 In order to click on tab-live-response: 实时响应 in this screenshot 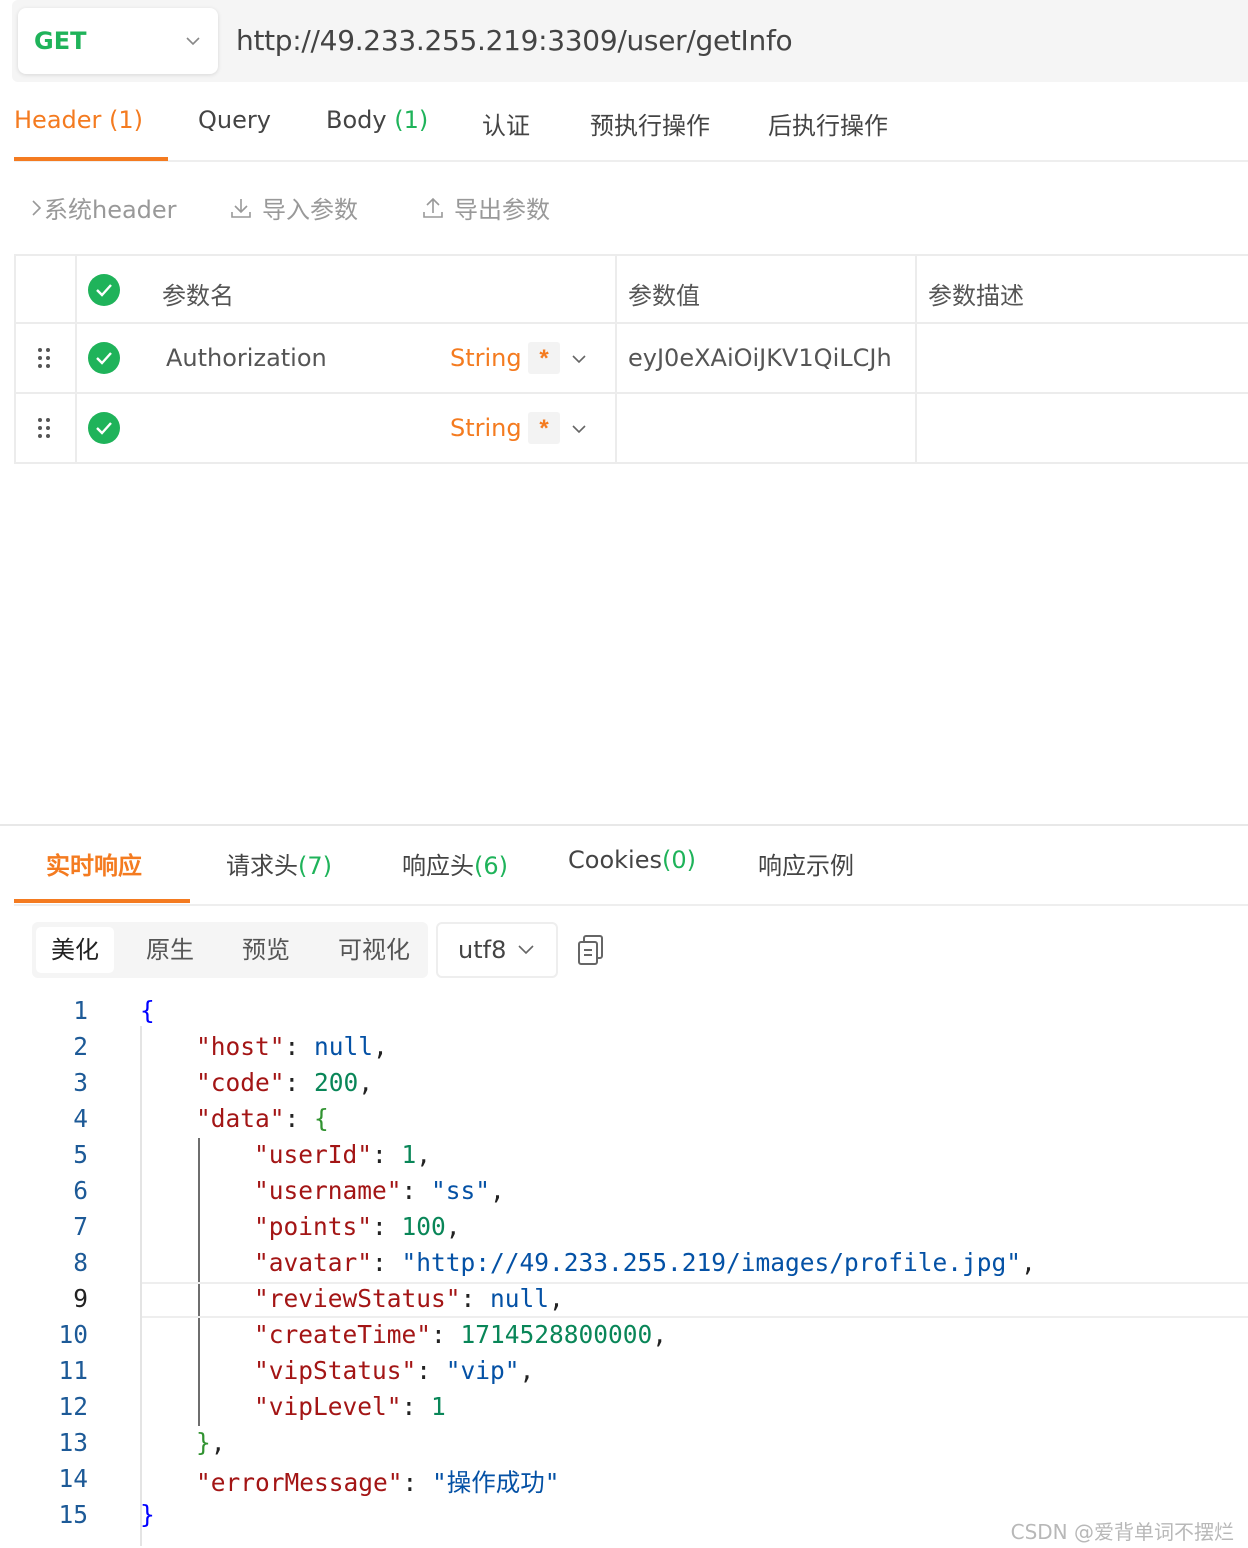, I will do `click(94, 863)`.